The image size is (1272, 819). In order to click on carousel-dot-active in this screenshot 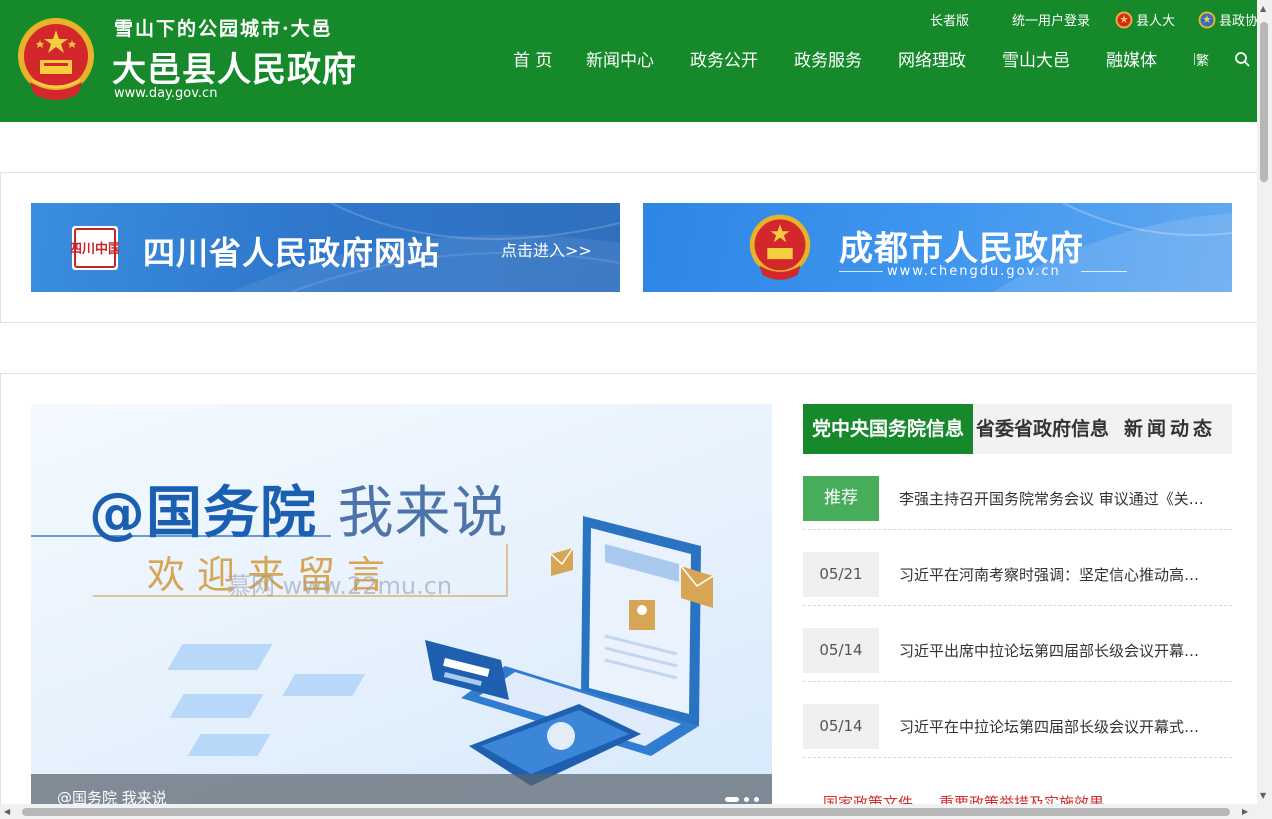, I will do `click(732, 799)`.